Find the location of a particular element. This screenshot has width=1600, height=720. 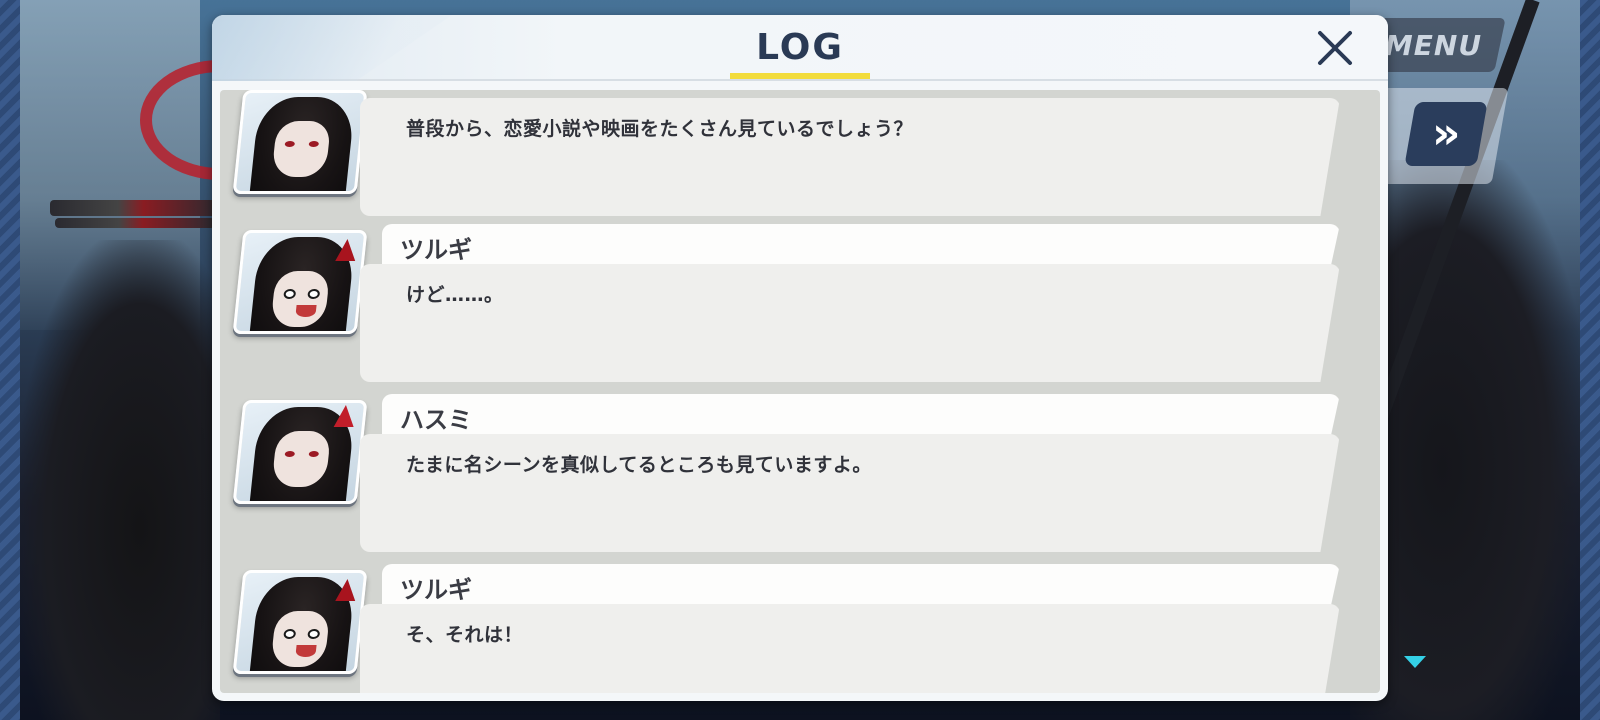

next-indicator-icon is located at coordinates (1415, 662).